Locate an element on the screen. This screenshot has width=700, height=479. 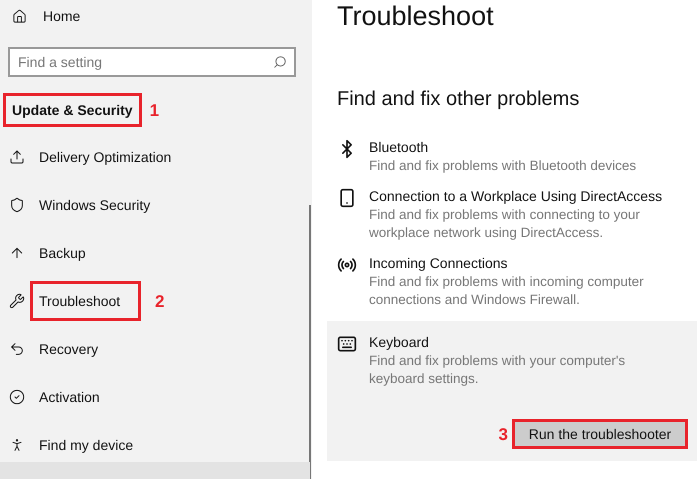
troubleshooter-title: Connection to a Workplace Using DirectAccess is located at coordinates (526, 196).